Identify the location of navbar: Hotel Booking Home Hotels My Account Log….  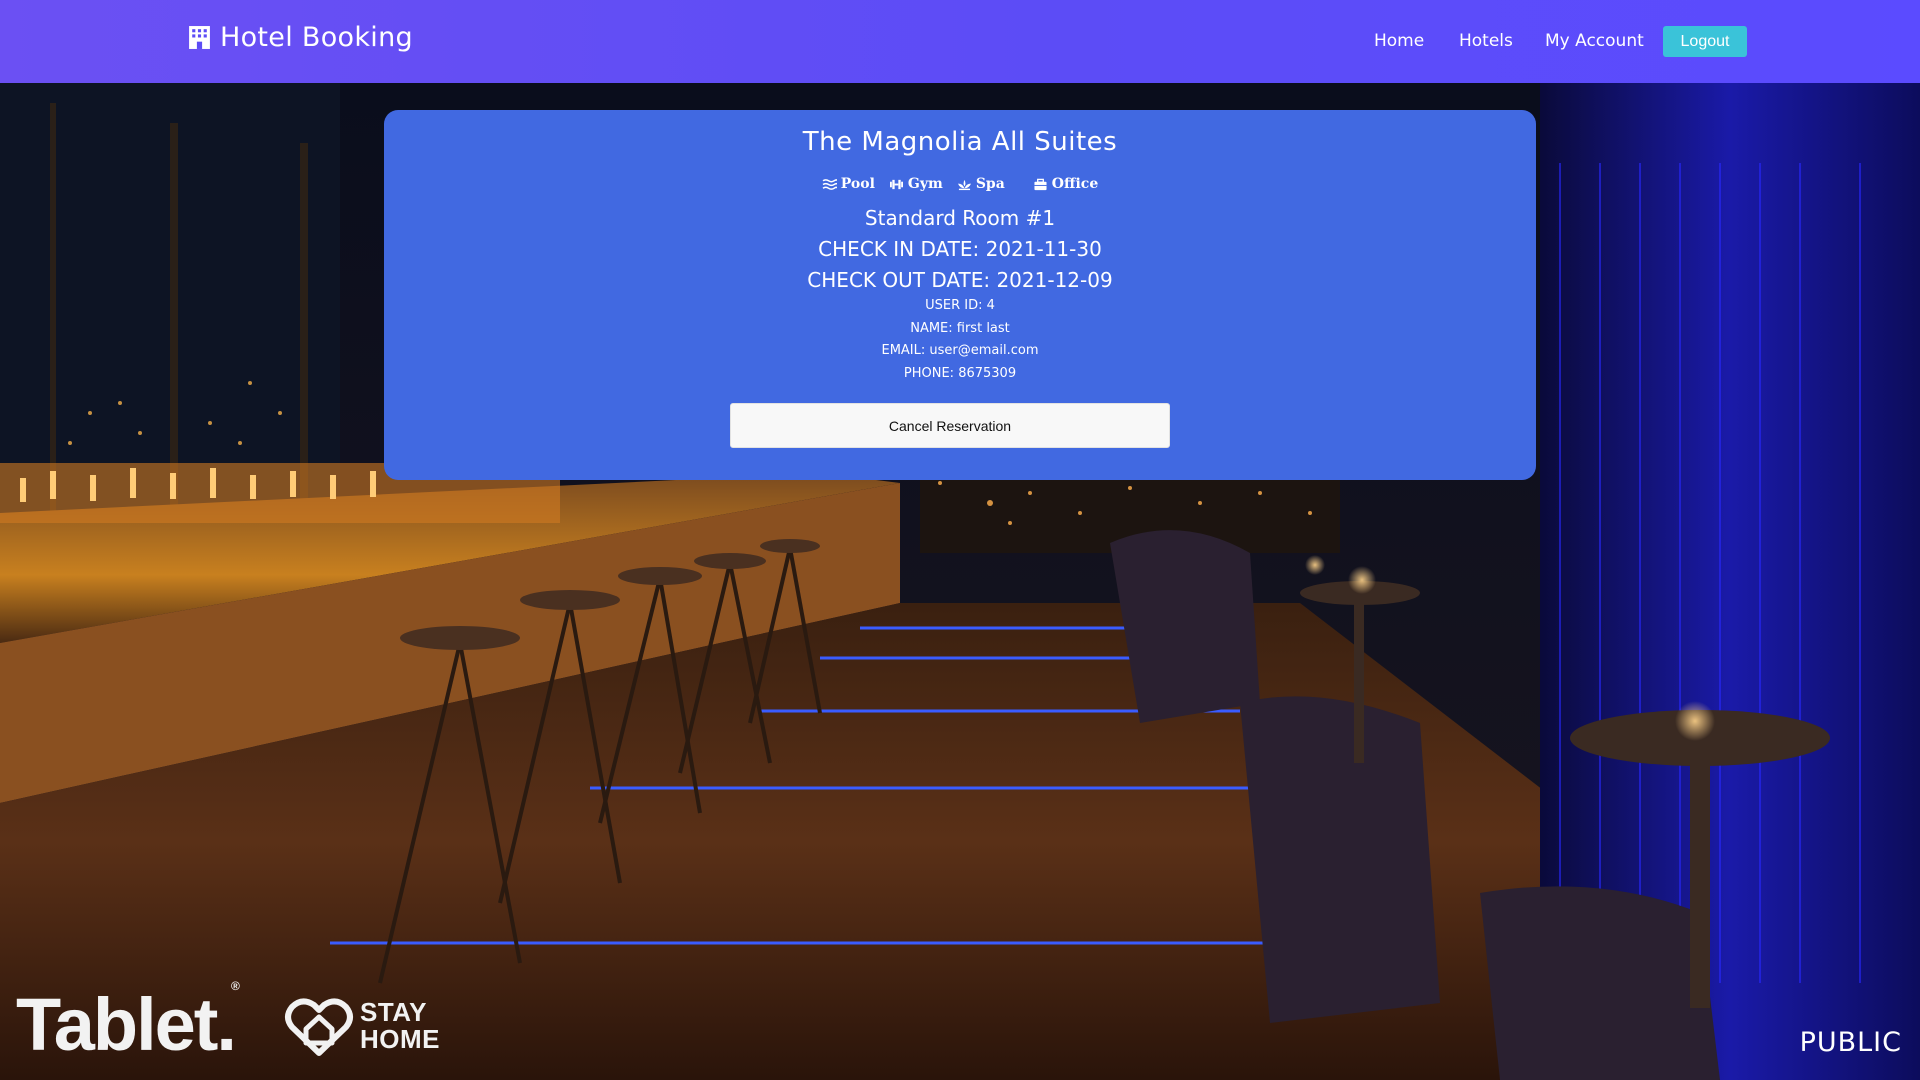
(960, 41).